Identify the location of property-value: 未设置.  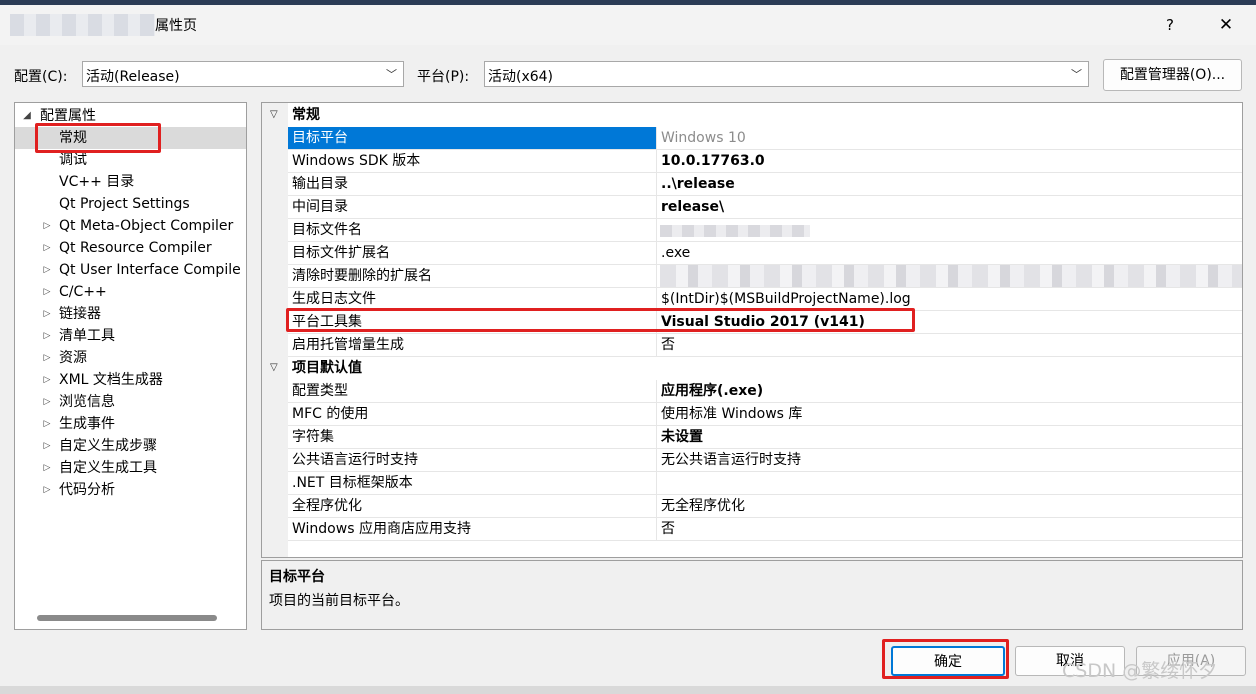
(949, 437).